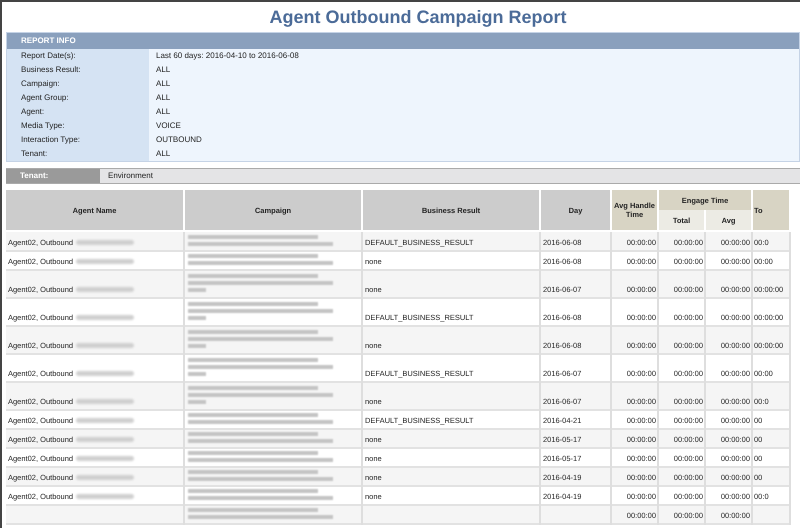  Describe the element at coordinates (45, 98) in the screenshot. I see `field-label: Agent Group:` at that location.